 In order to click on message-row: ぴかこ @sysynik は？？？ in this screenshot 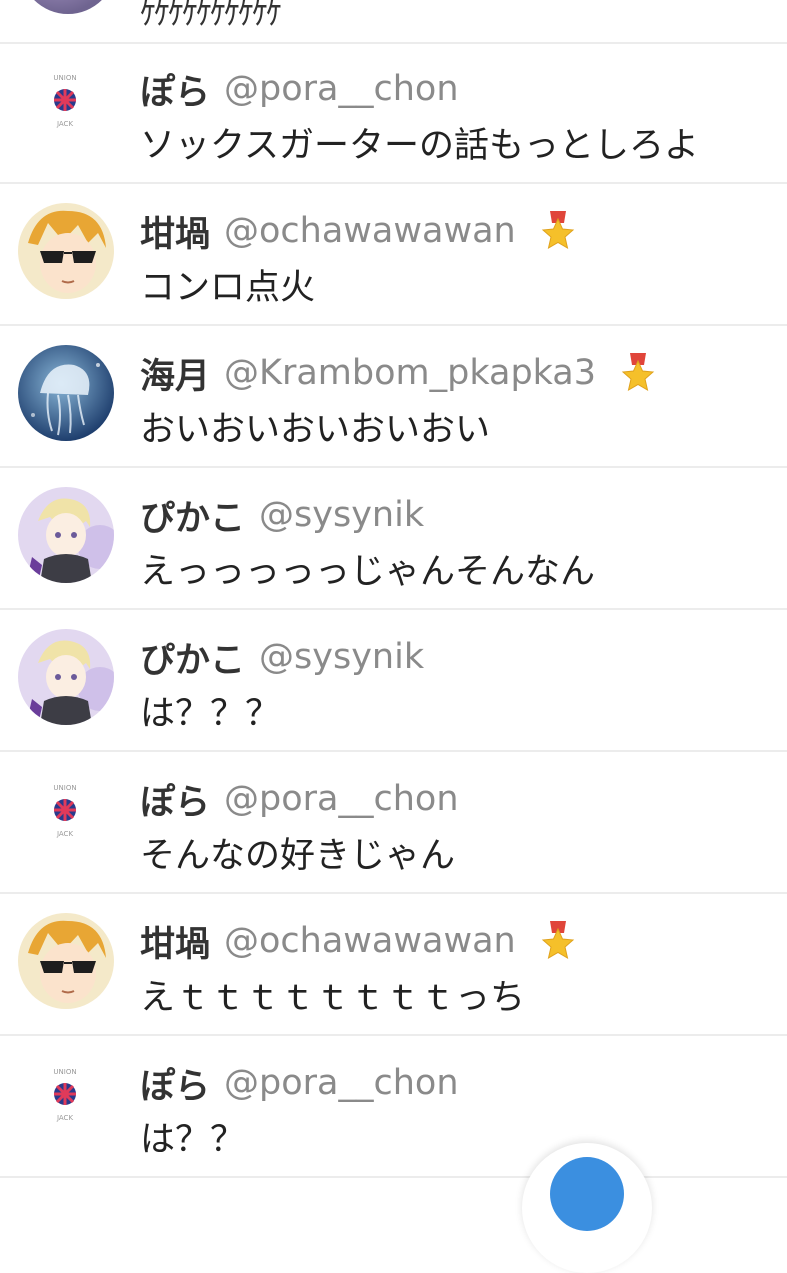, I will do `click(393, 682)`.